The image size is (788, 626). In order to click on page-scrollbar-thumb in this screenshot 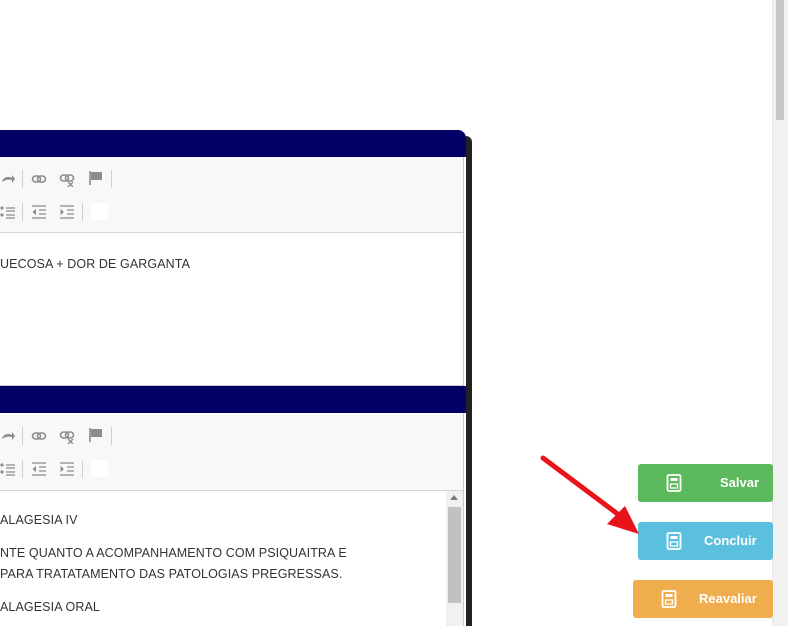, I will do `click(780, 60)`.